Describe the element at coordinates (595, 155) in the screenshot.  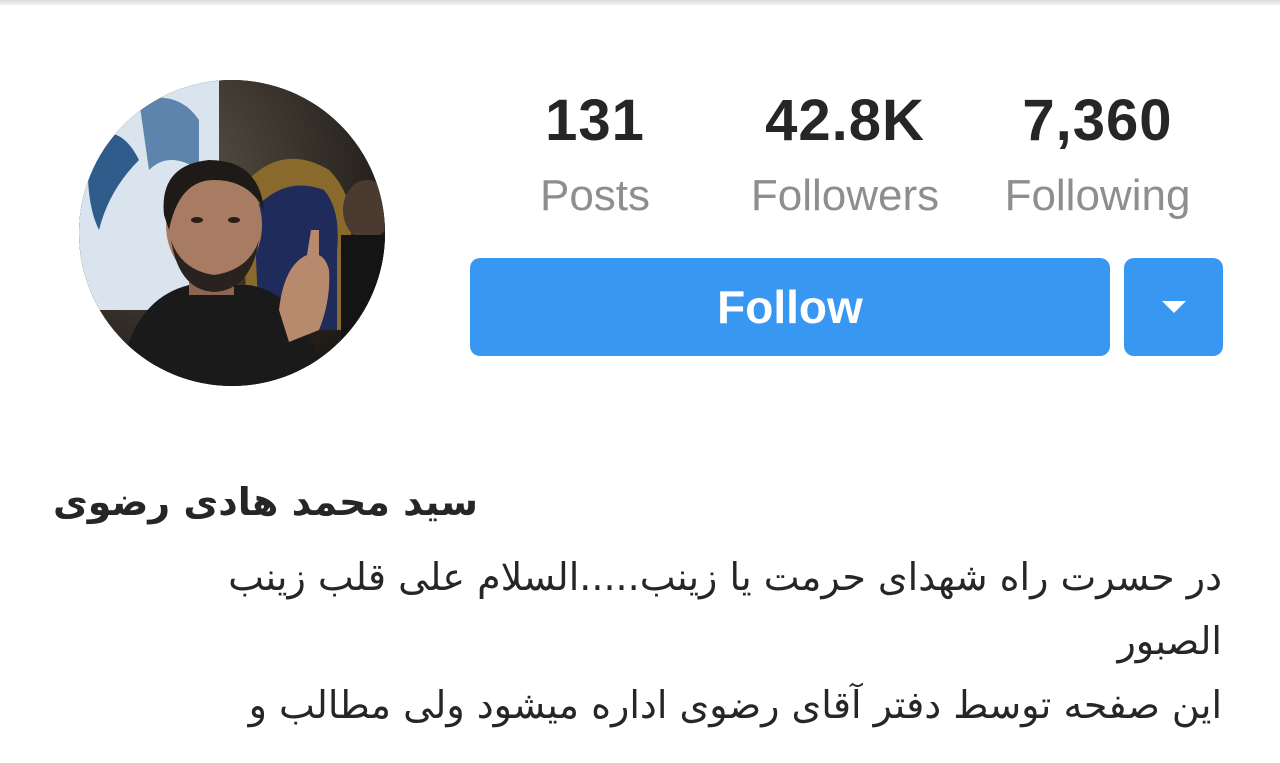
I see `stat-posts: 131 Posts` at that location.